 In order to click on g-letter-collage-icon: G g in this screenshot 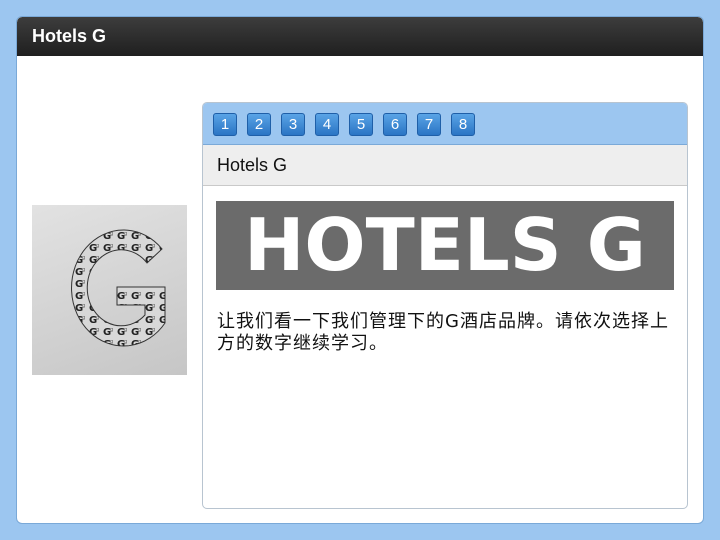, I will do `click(118, 288)`.